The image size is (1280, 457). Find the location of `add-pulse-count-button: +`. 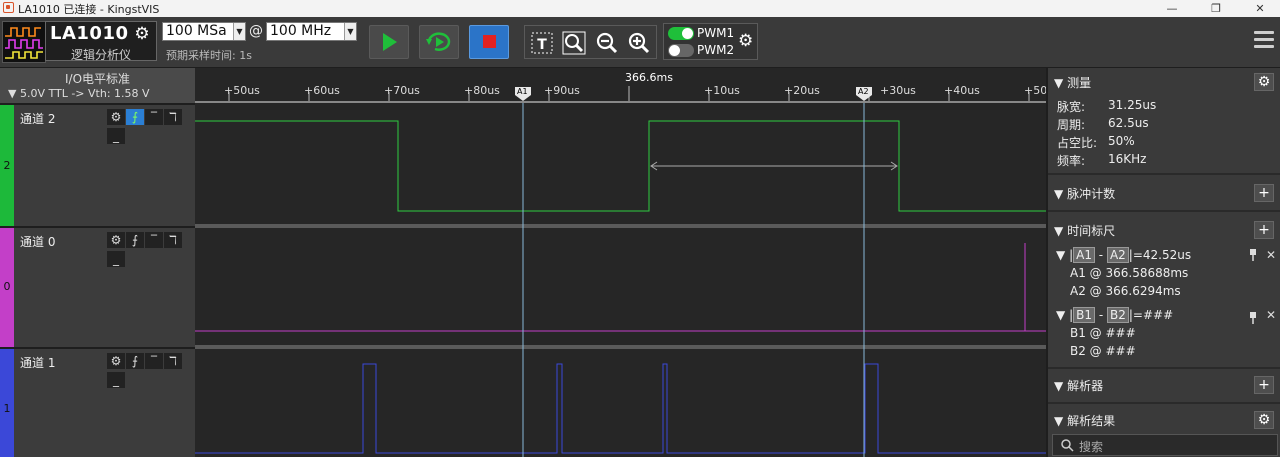

add-pulse-count-button: + is located at coordinates (1264, 193).